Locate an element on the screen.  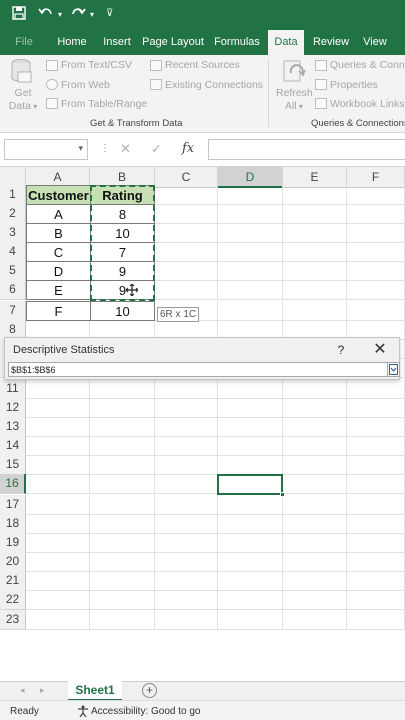
cell-a1: Customer is located at coordinates (58, 195).